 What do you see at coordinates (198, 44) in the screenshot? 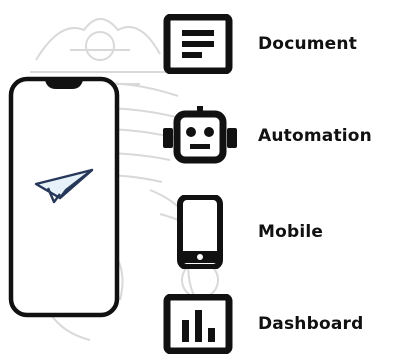
I see `document-icon` at bounding box center [198, 44].